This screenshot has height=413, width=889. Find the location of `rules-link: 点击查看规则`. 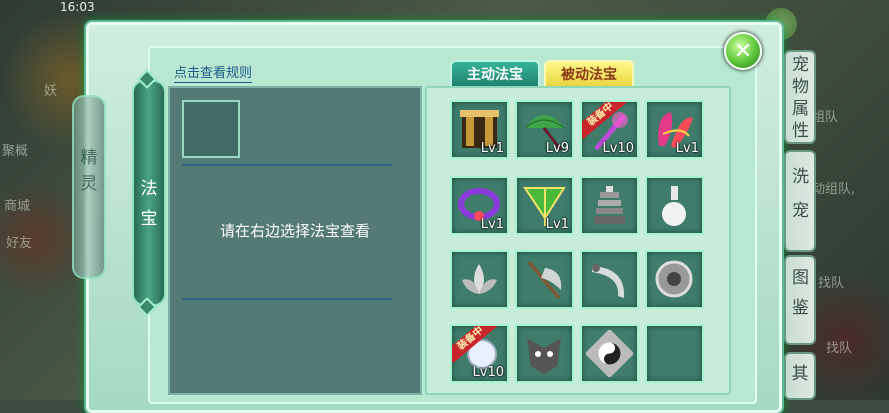

rules-link: 点击查看规则 is located at coordinates (213, 72).